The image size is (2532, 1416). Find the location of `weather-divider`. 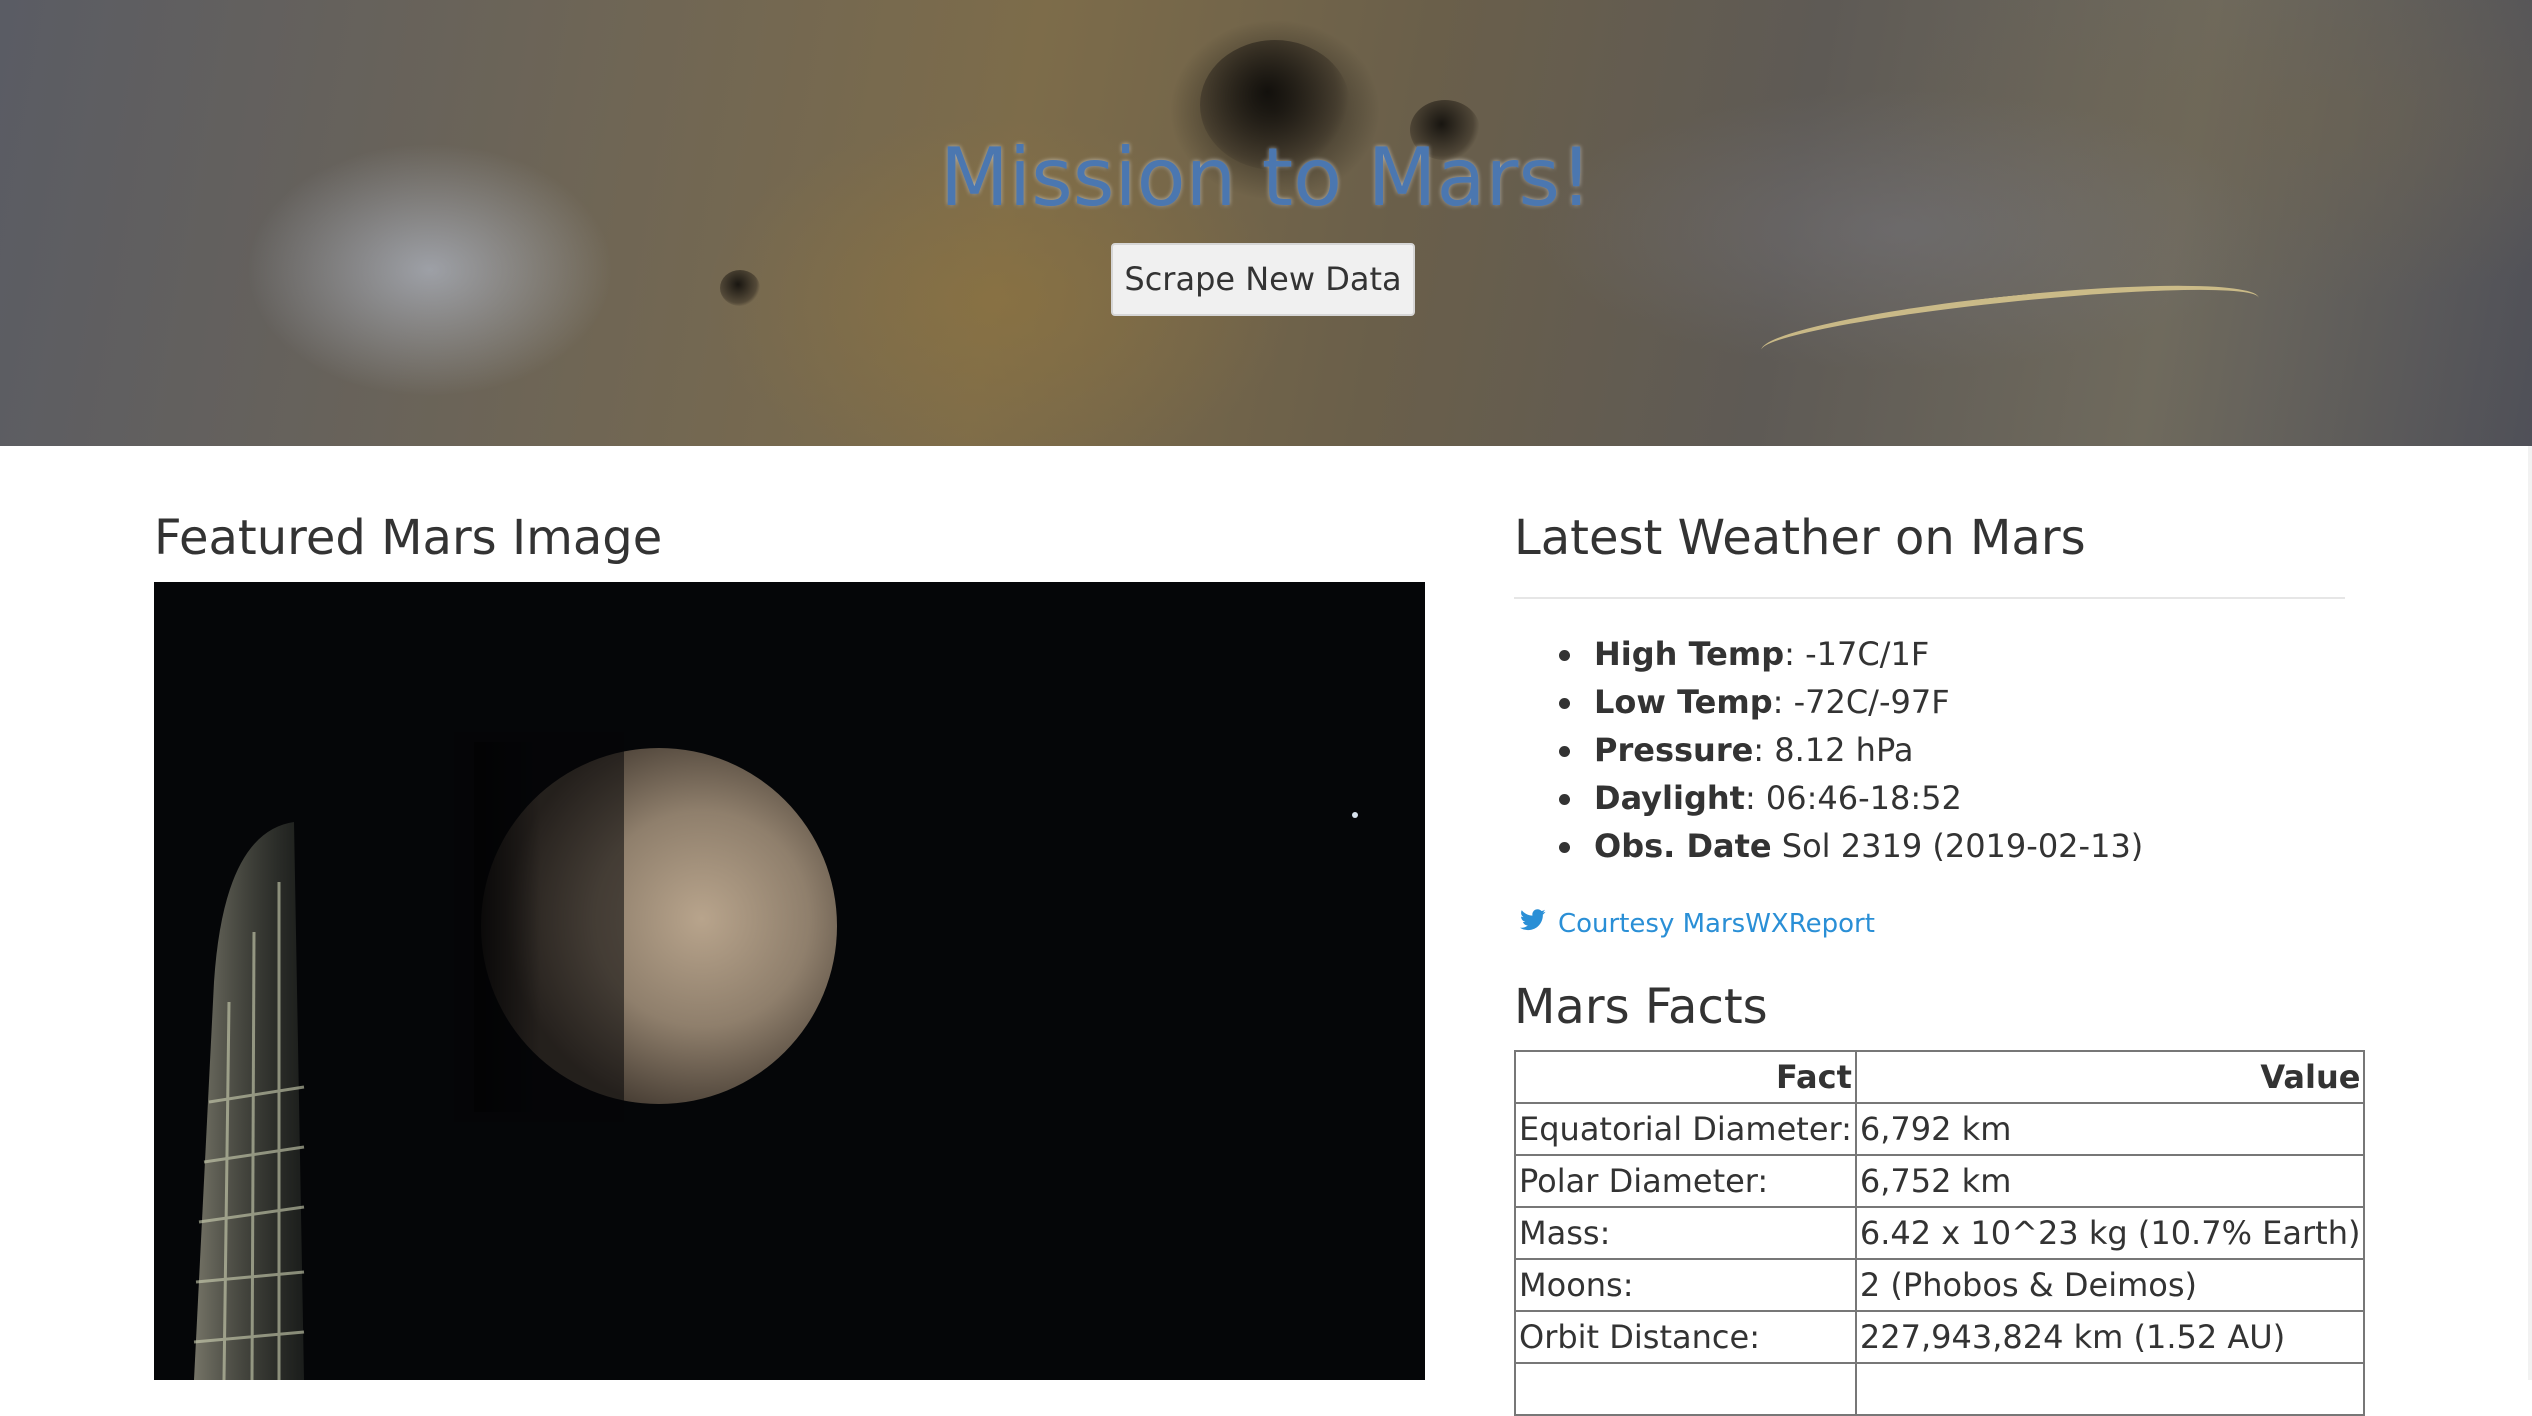

weather-divider is located at coordinates (1929, 598).